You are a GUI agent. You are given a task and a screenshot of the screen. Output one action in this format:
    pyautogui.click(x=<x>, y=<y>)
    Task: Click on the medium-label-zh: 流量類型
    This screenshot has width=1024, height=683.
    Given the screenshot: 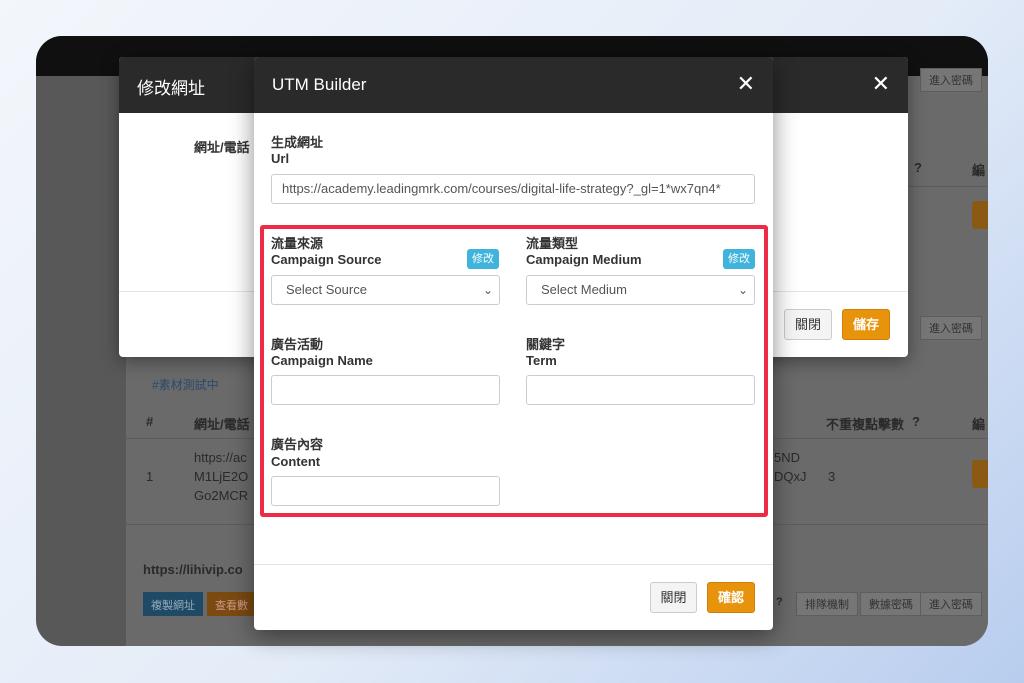 What is the action you would take?
    pyautogui.click(x=552, y=243)
    